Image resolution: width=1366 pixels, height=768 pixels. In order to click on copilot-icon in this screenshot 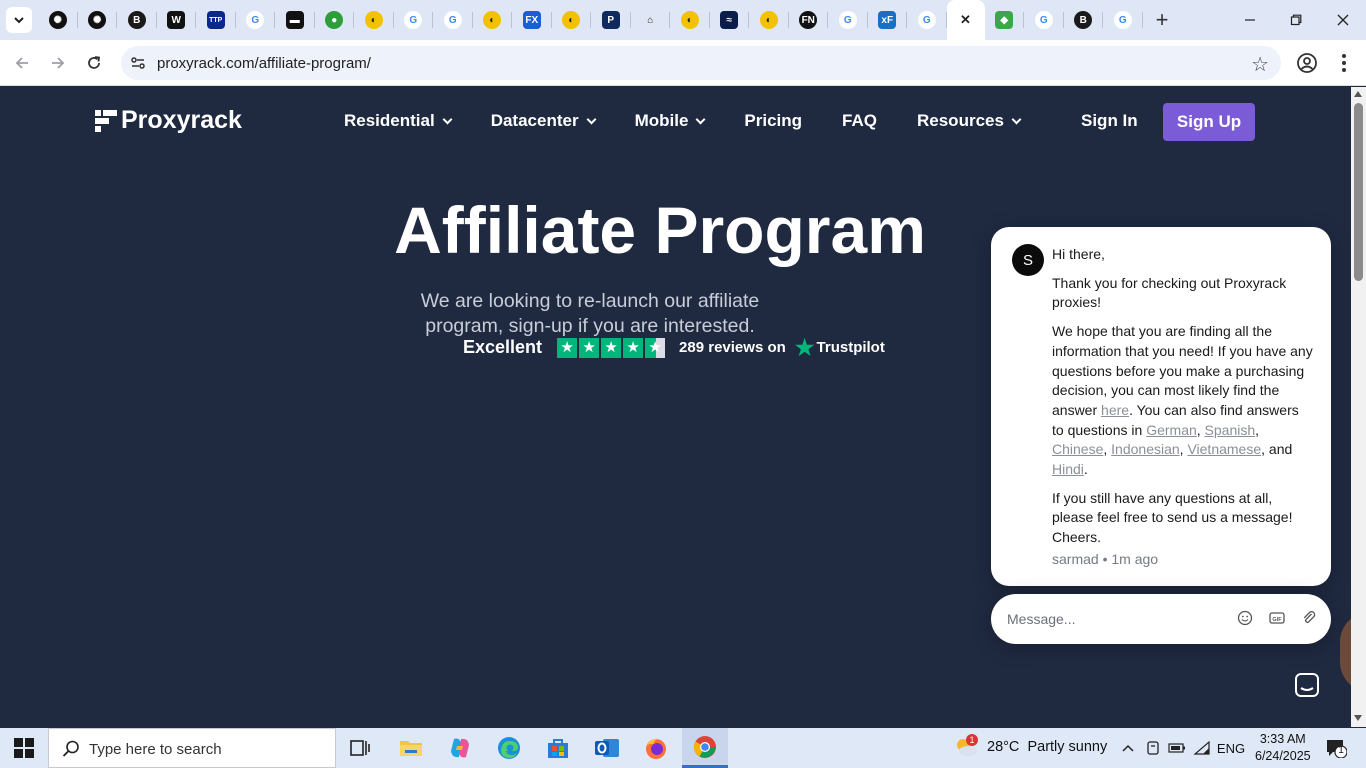, I will do `click(460, 748)`.